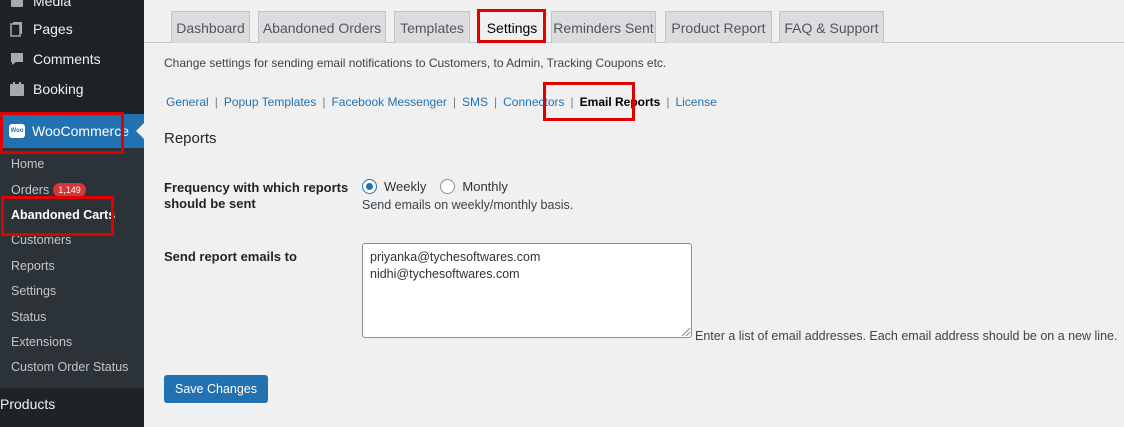 The image size is (1124, 427). What do you see at coordinates (41, 240) in the screenshot?
I see `submenu-item-customers: Customers` at bounding box center [41, 240].